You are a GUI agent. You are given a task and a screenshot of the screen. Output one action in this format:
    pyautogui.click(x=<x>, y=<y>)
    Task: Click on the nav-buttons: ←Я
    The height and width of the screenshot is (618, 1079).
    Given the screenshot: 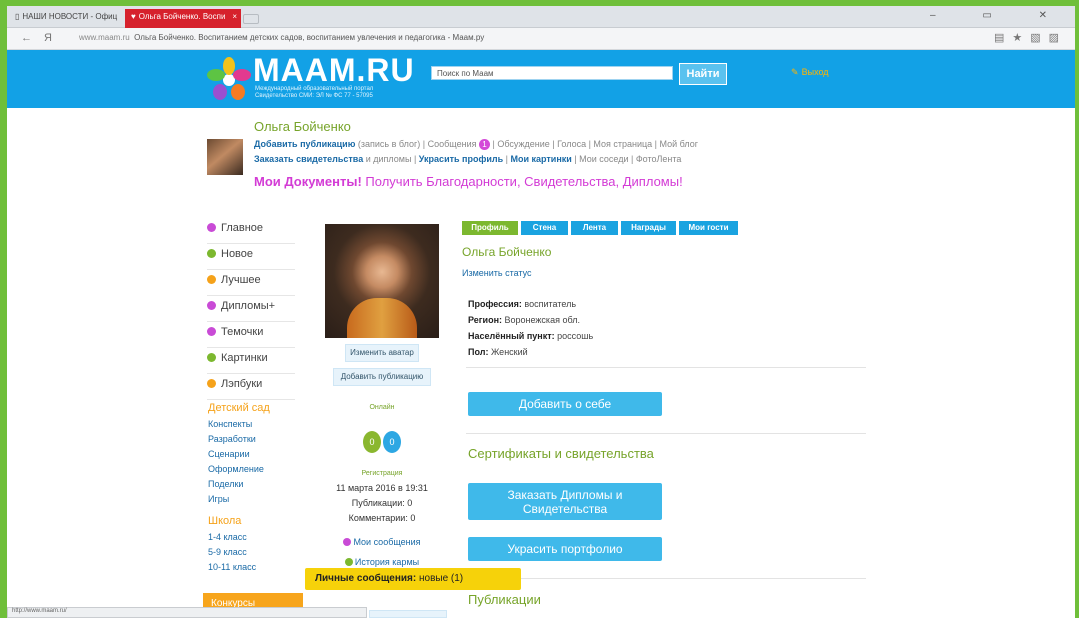 What is the action you would take?
    pyautogui.click(x=42, y=38)
    